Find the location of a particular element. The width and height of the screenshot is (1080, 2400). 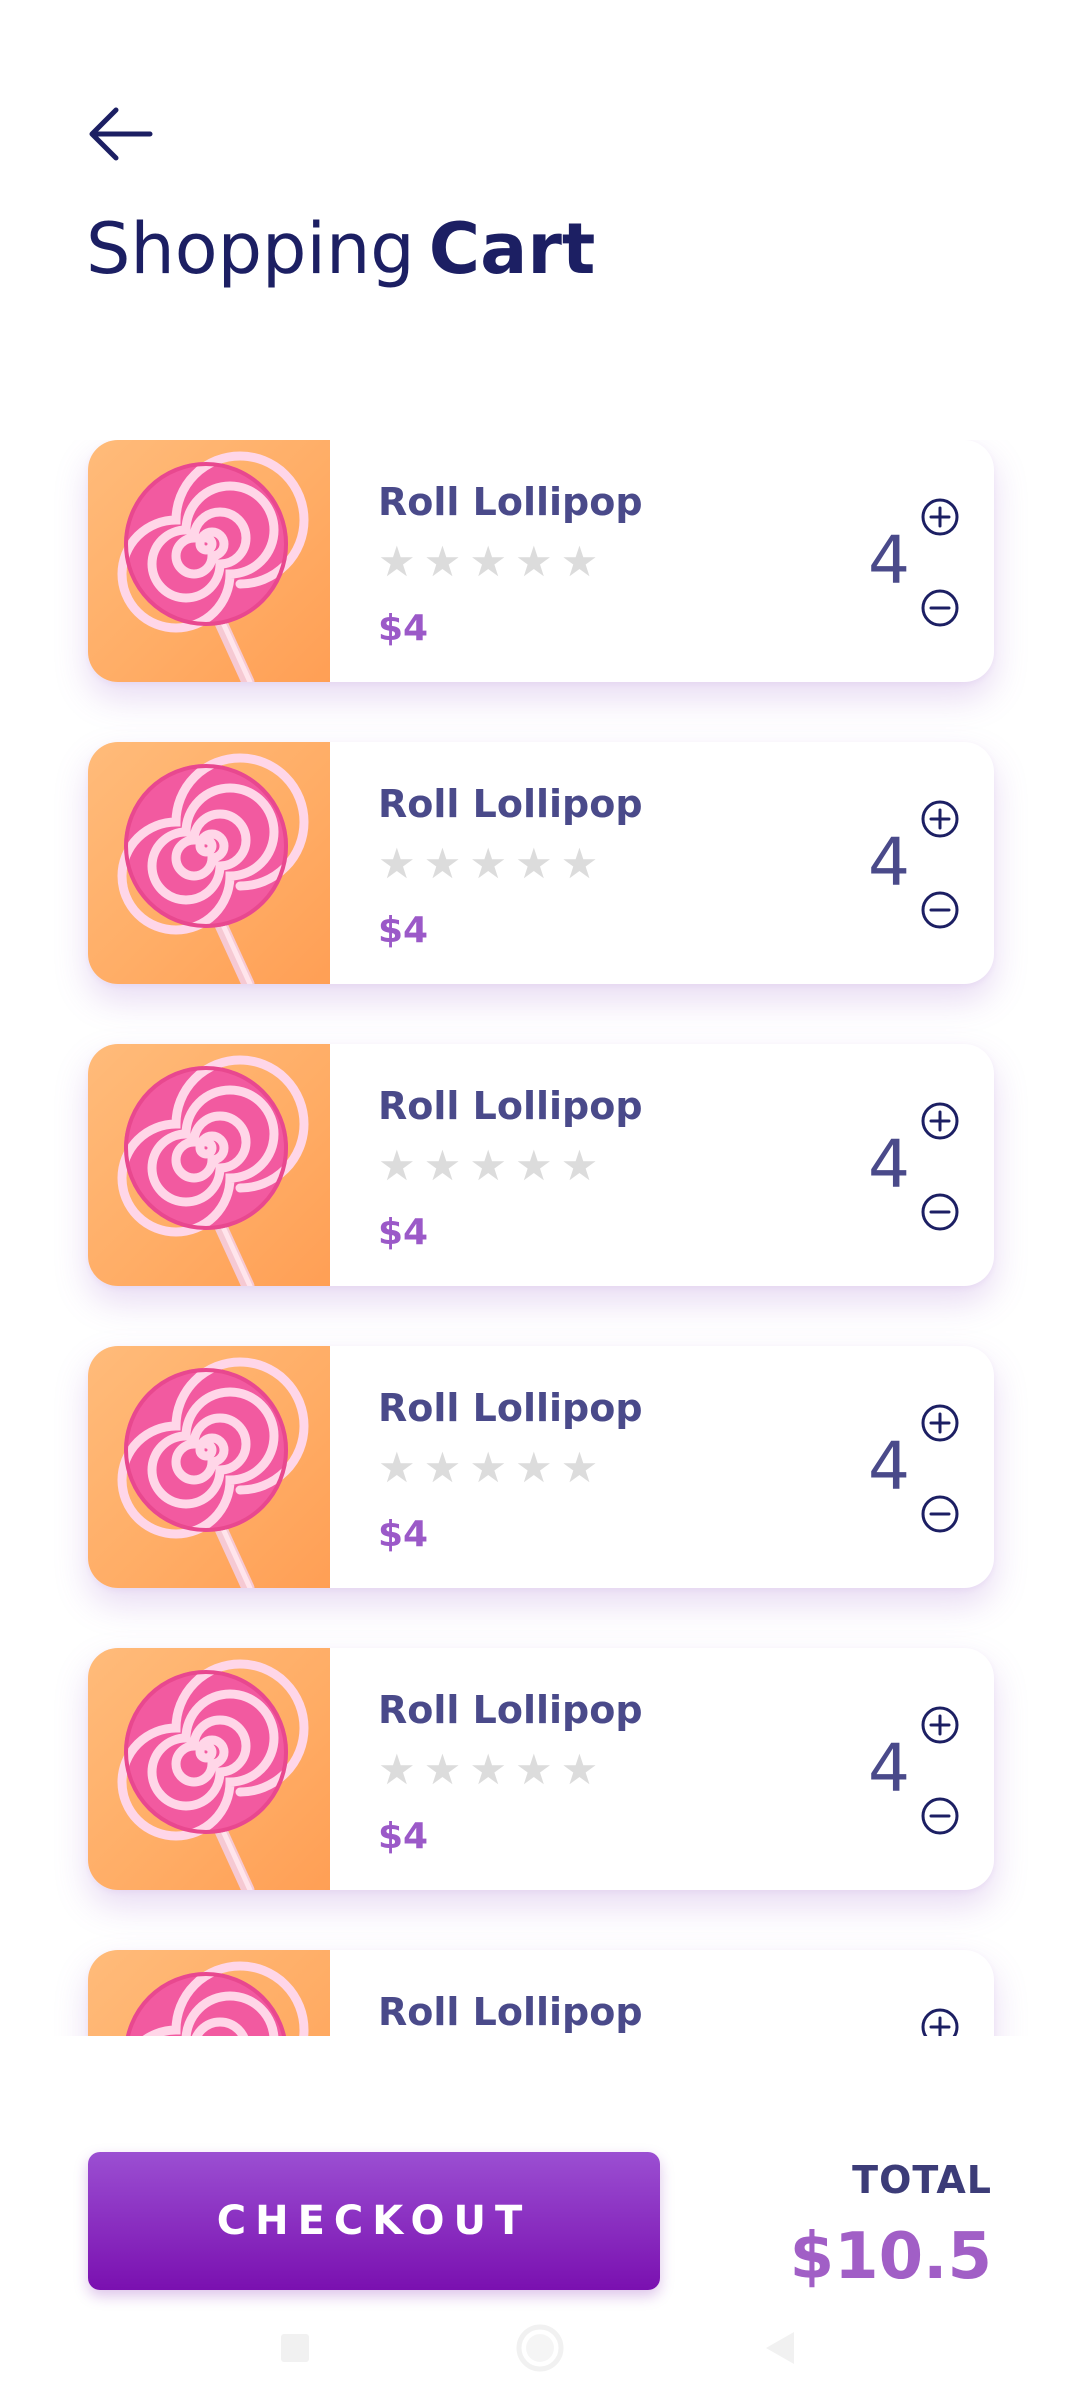

arrow-left-icon is located at coordinates (121, 134).